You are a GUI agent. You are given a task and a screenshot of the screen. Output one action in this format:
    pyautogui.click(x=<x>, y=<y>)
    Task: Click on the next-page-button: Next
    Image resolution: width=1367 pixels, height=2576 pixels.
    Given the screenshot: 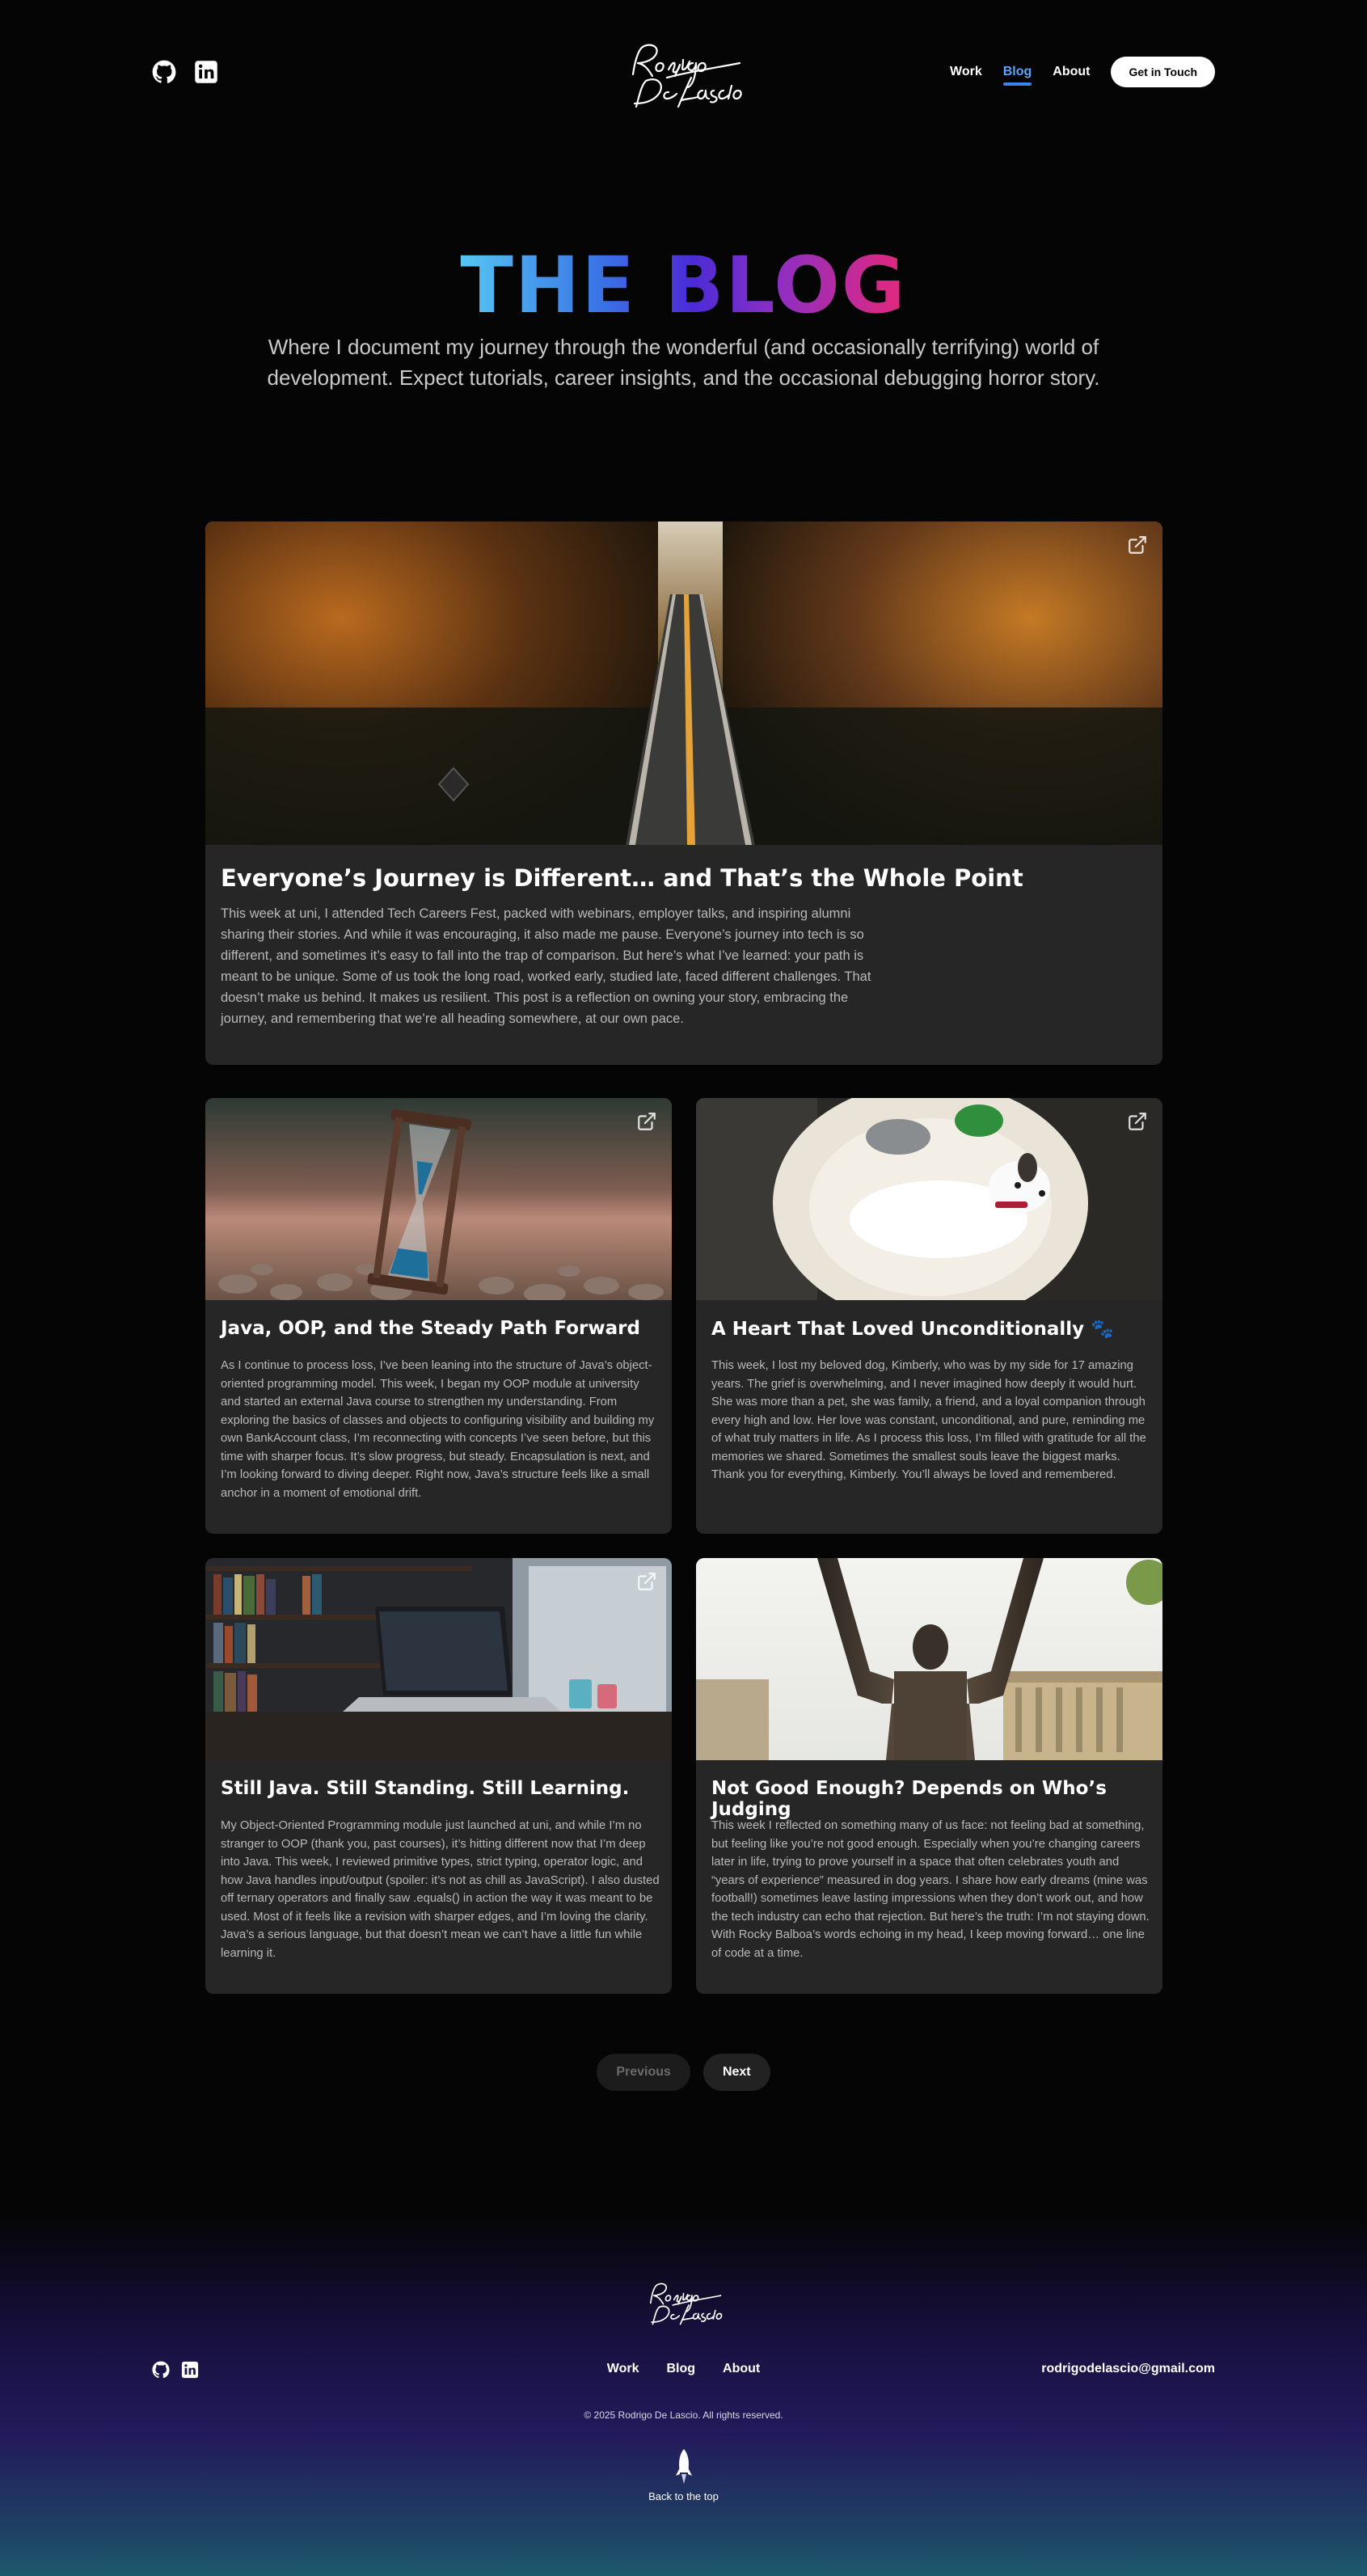 What is the action you would take?
    pyautogui.click(x=736, y=2072)
    